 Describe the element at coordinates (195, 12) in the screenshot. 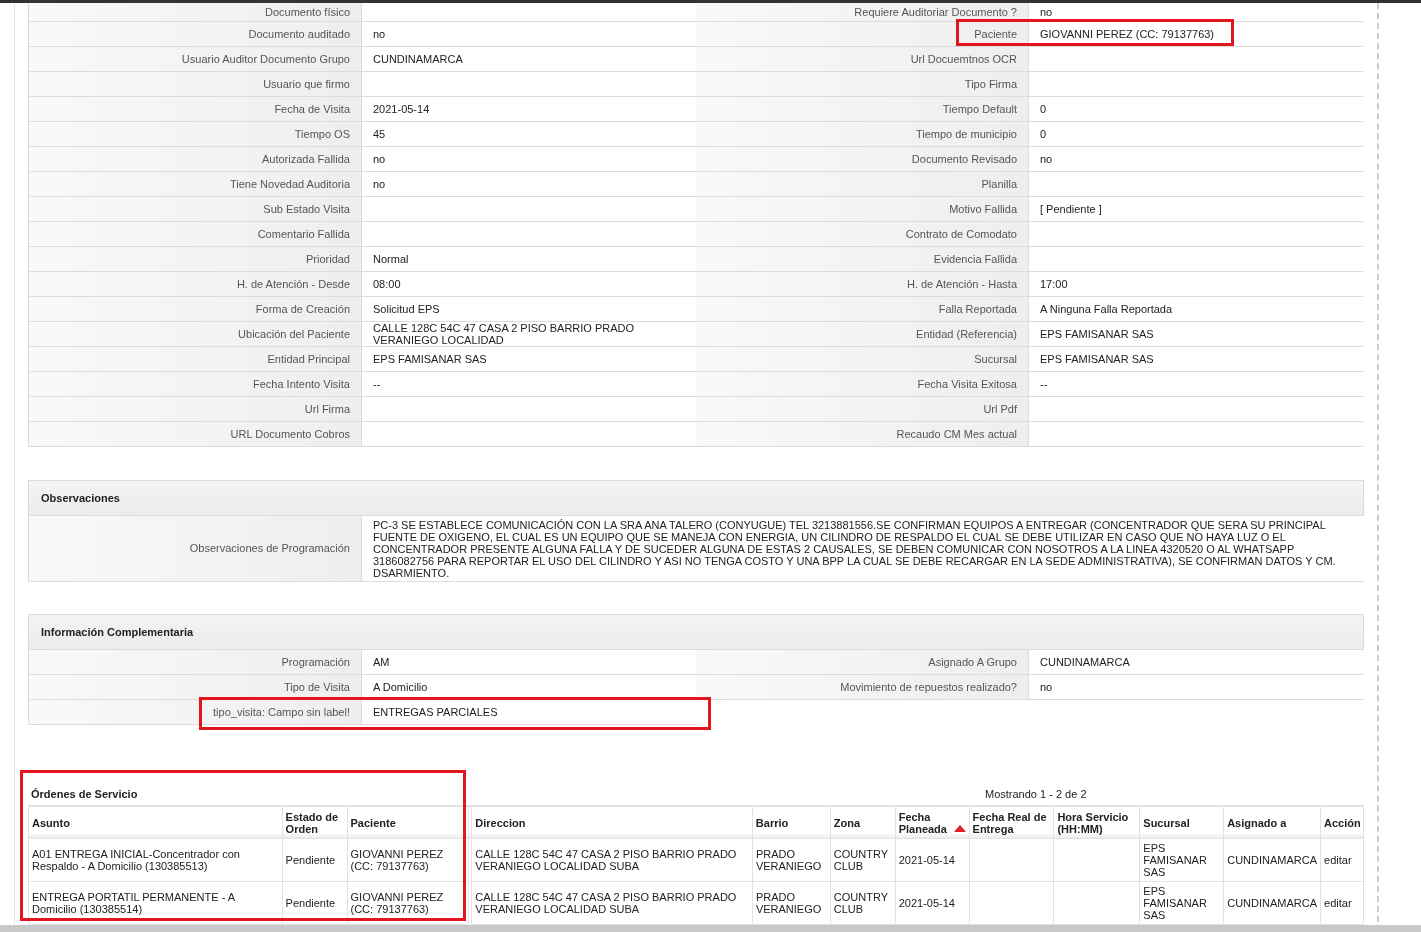

I see `field-label: Documento físico` at that location.